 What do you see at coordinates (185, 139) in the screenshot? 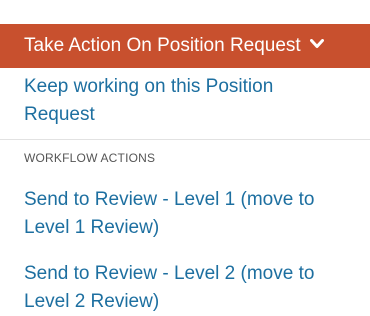
I see `menu-divider` at bounding box center [185, 139].